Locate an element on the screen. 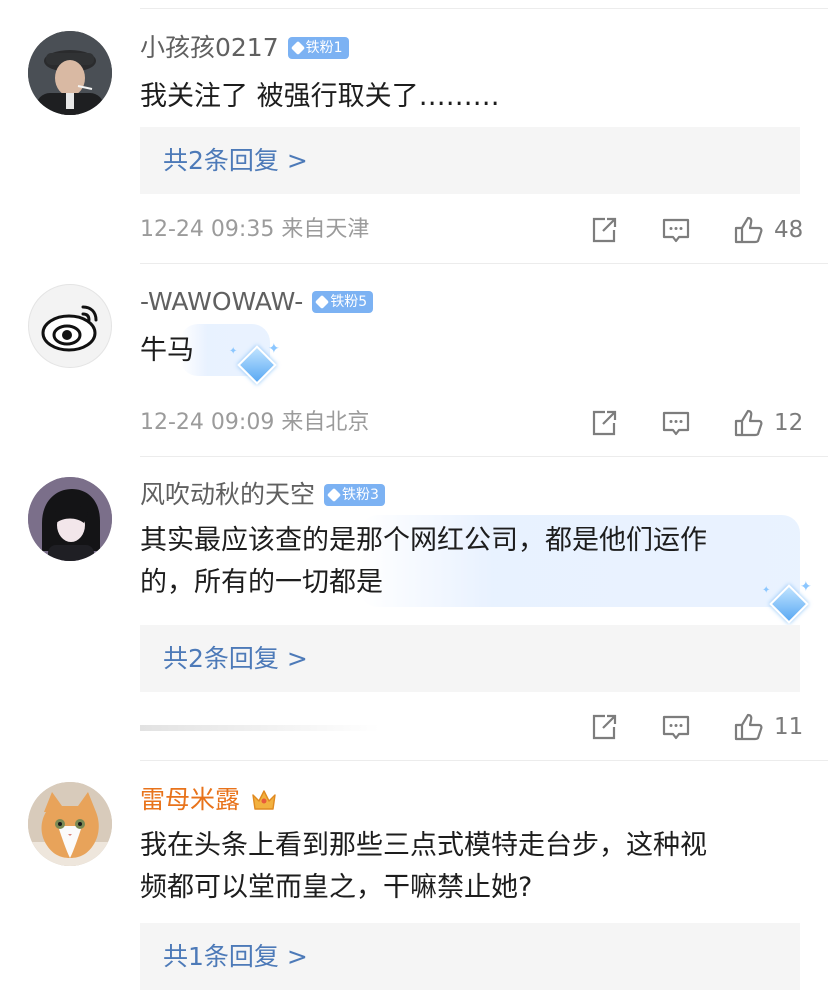 Image resolution: width=828 pixels, height=1006 pixels. fan-badge: 铁粉3 is located at coordinates (354, 495).